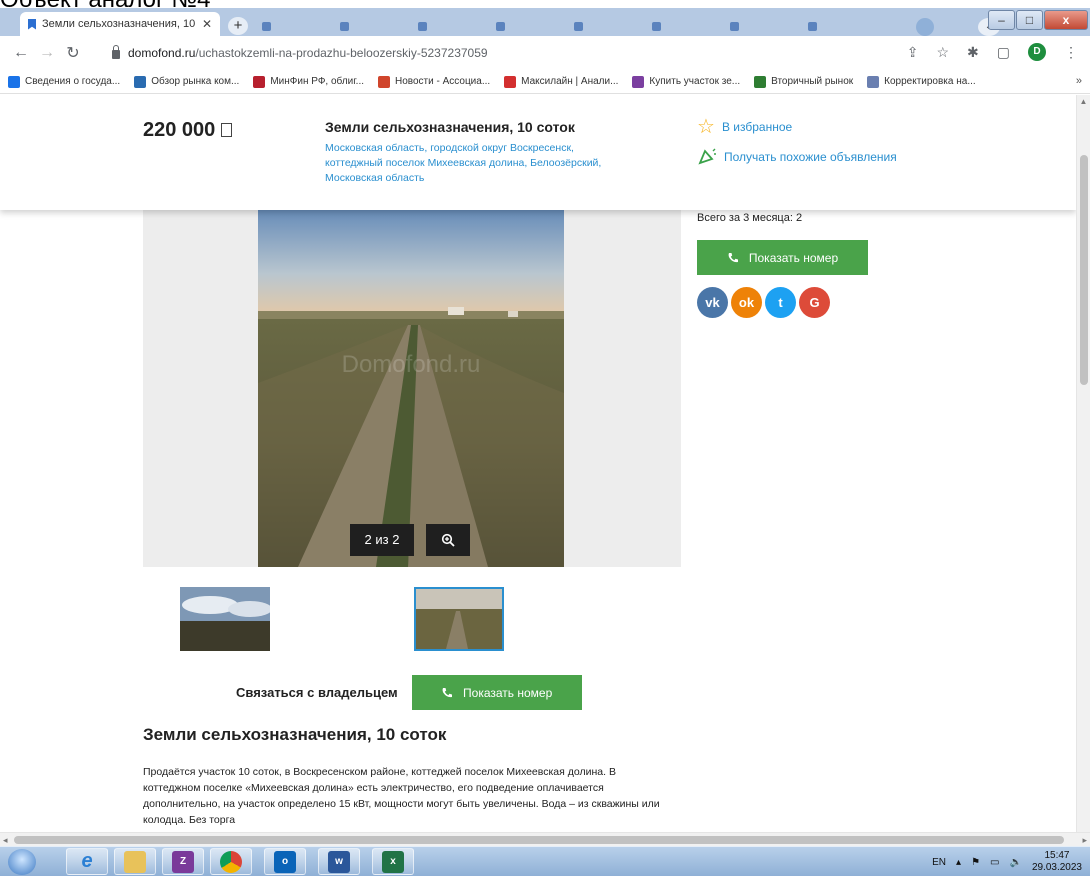  Describe the element at coordinates (73, 53) in the screenshot. I see `reload-icon: ↻` at that location.